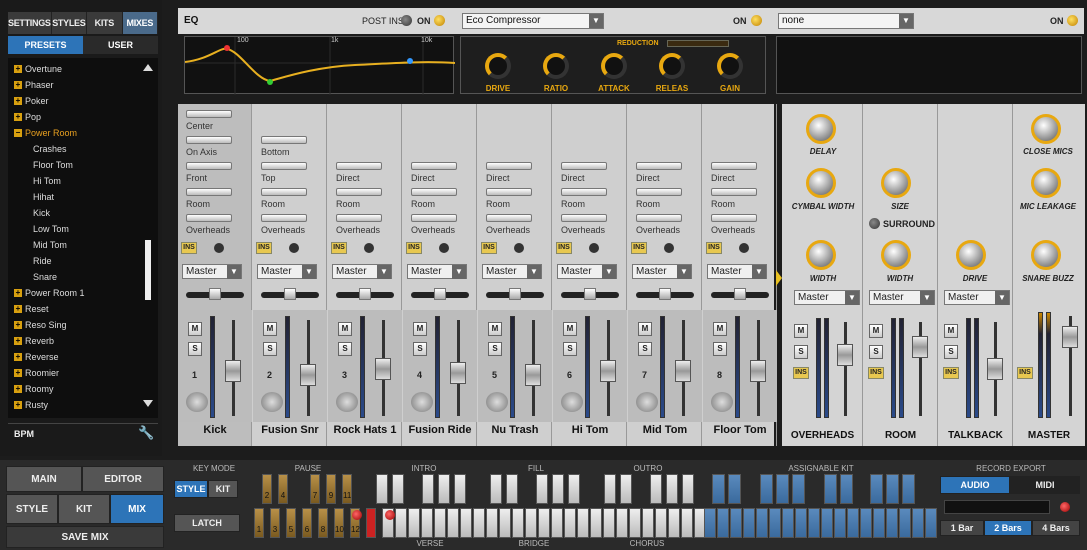 Image resolution: width=1087 pixels, height=550 pixels. Describe the element at coordinates (997, 507) in the screenshot. I see `export-drag-area` at that location.